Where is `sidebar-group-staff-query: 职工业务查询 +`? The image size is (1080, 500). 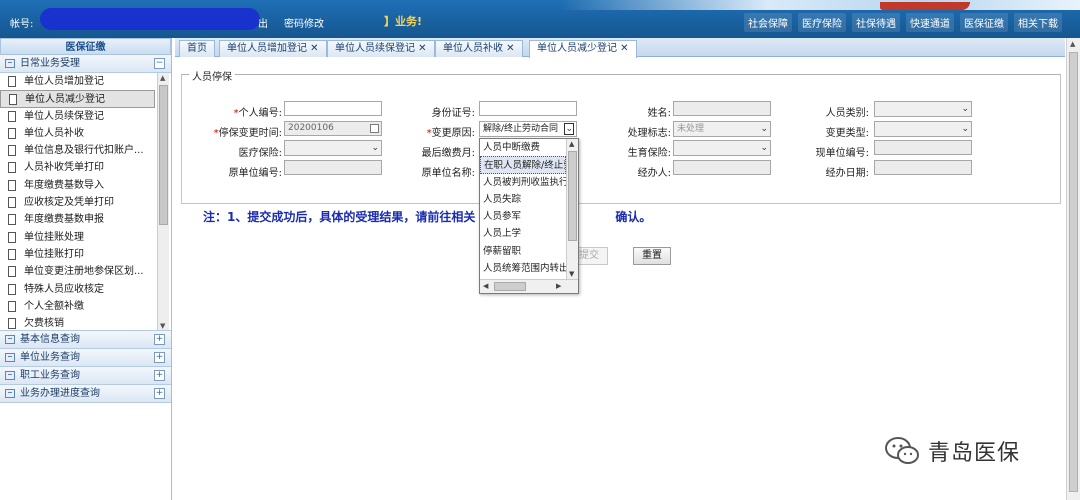 sidebar-group-staff-query: 职工业务查询 + is located at coordinates (85, 376).